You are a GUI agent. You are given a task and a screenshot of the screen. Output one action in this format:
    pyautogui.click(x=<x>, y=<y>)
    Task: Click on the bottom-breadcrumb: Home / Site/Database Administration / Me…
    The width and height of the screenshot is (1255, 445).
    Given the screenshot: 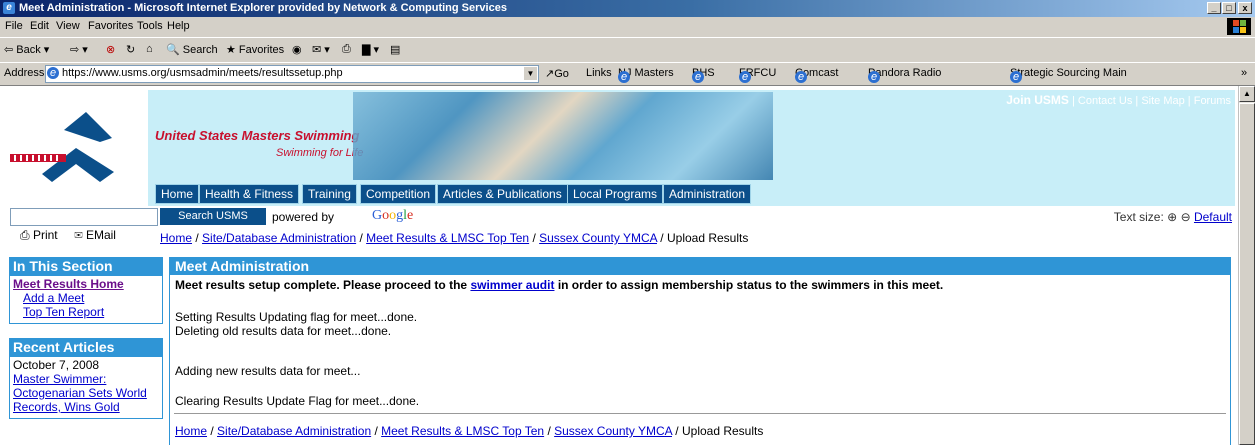 What is the action you would take?
    pyautogui.click(x=469, y=431)
    